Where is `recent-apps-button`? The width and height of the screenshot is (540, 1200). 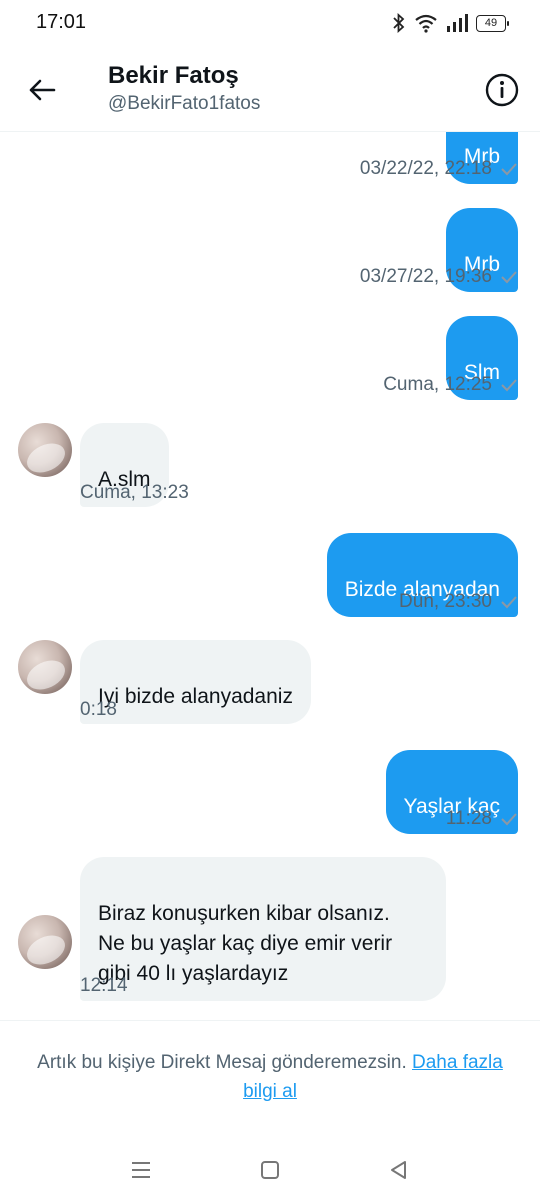 recent-apps-button is located at coordinates (141, 1170).